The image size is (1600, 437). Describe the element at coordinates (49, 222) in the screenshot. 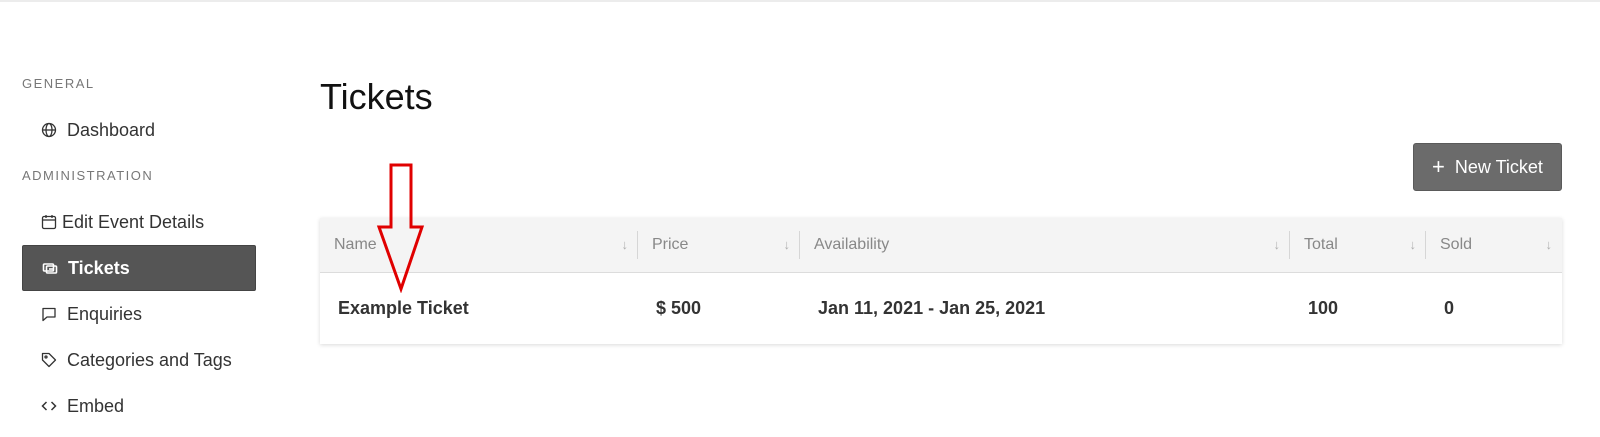

I see `calendar-icon` at that location.